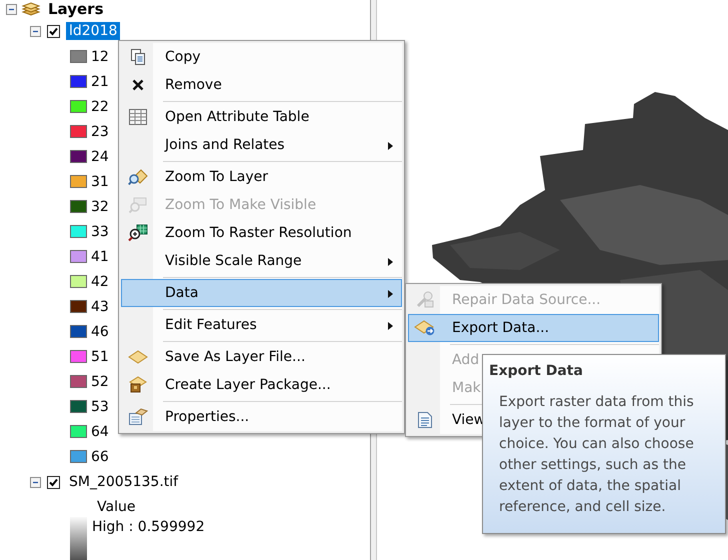 Image resolution: width=728 pixels, height=560 pixels. What do you see at coordinates (100, 206) in the screenshot?
I see `legend-label: 32` at bounding box center [100, 206].